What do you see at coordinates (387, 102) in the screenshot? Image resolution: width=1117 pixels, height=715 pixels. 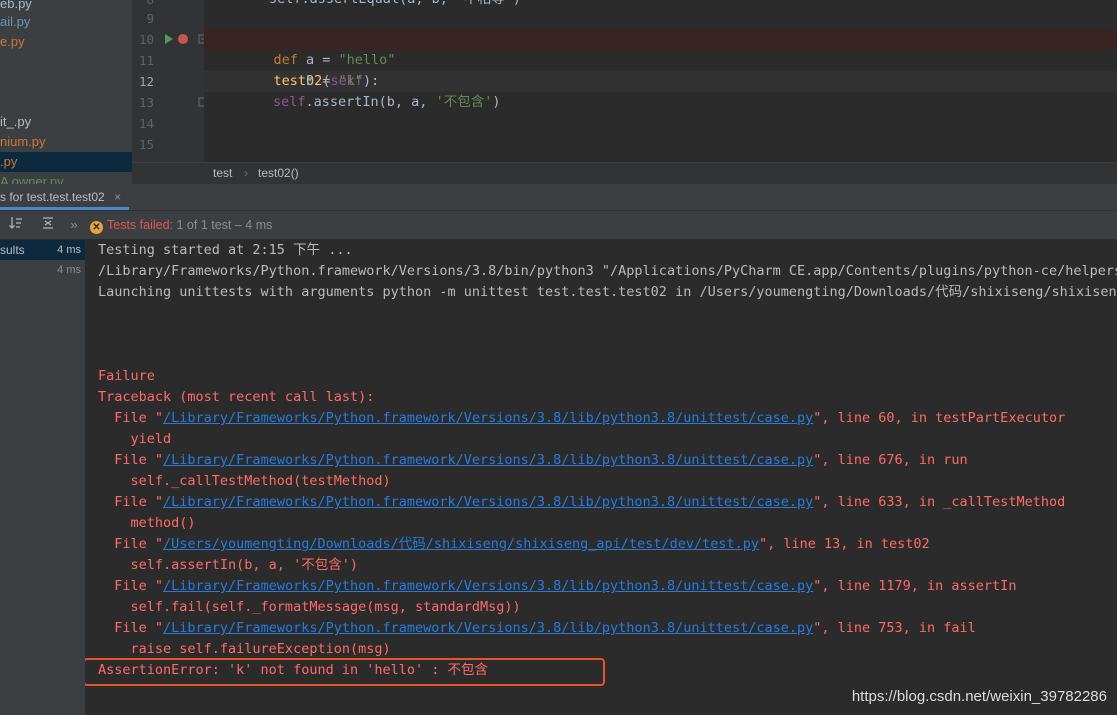 I see `code-line-13: self.assertIn(b, a, '不包含')` at bounding box center [387, 102].